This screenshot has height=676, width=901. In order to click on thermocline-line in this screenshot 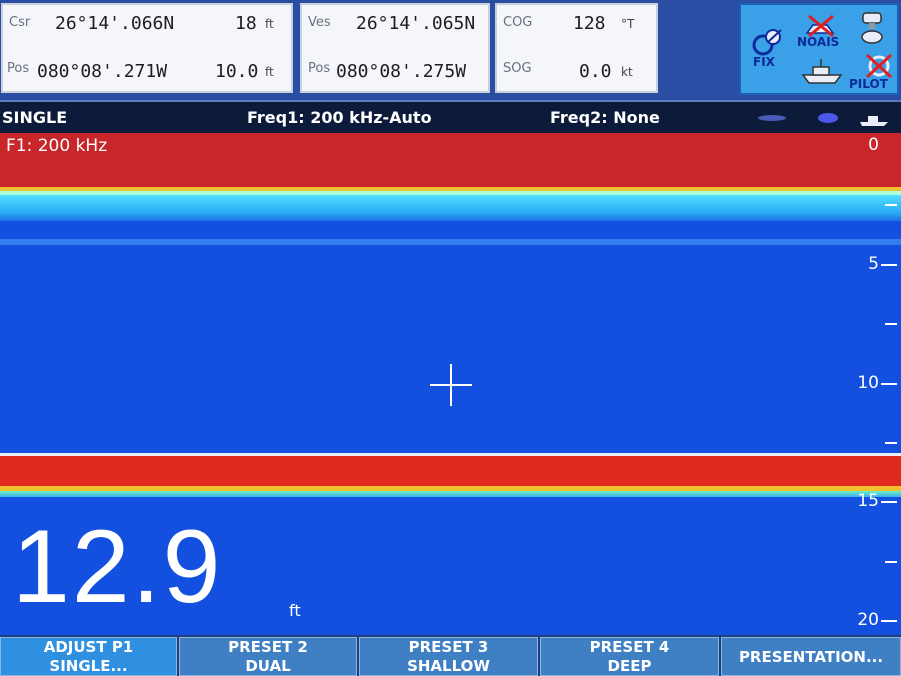, I will do `click(450, 242)`.